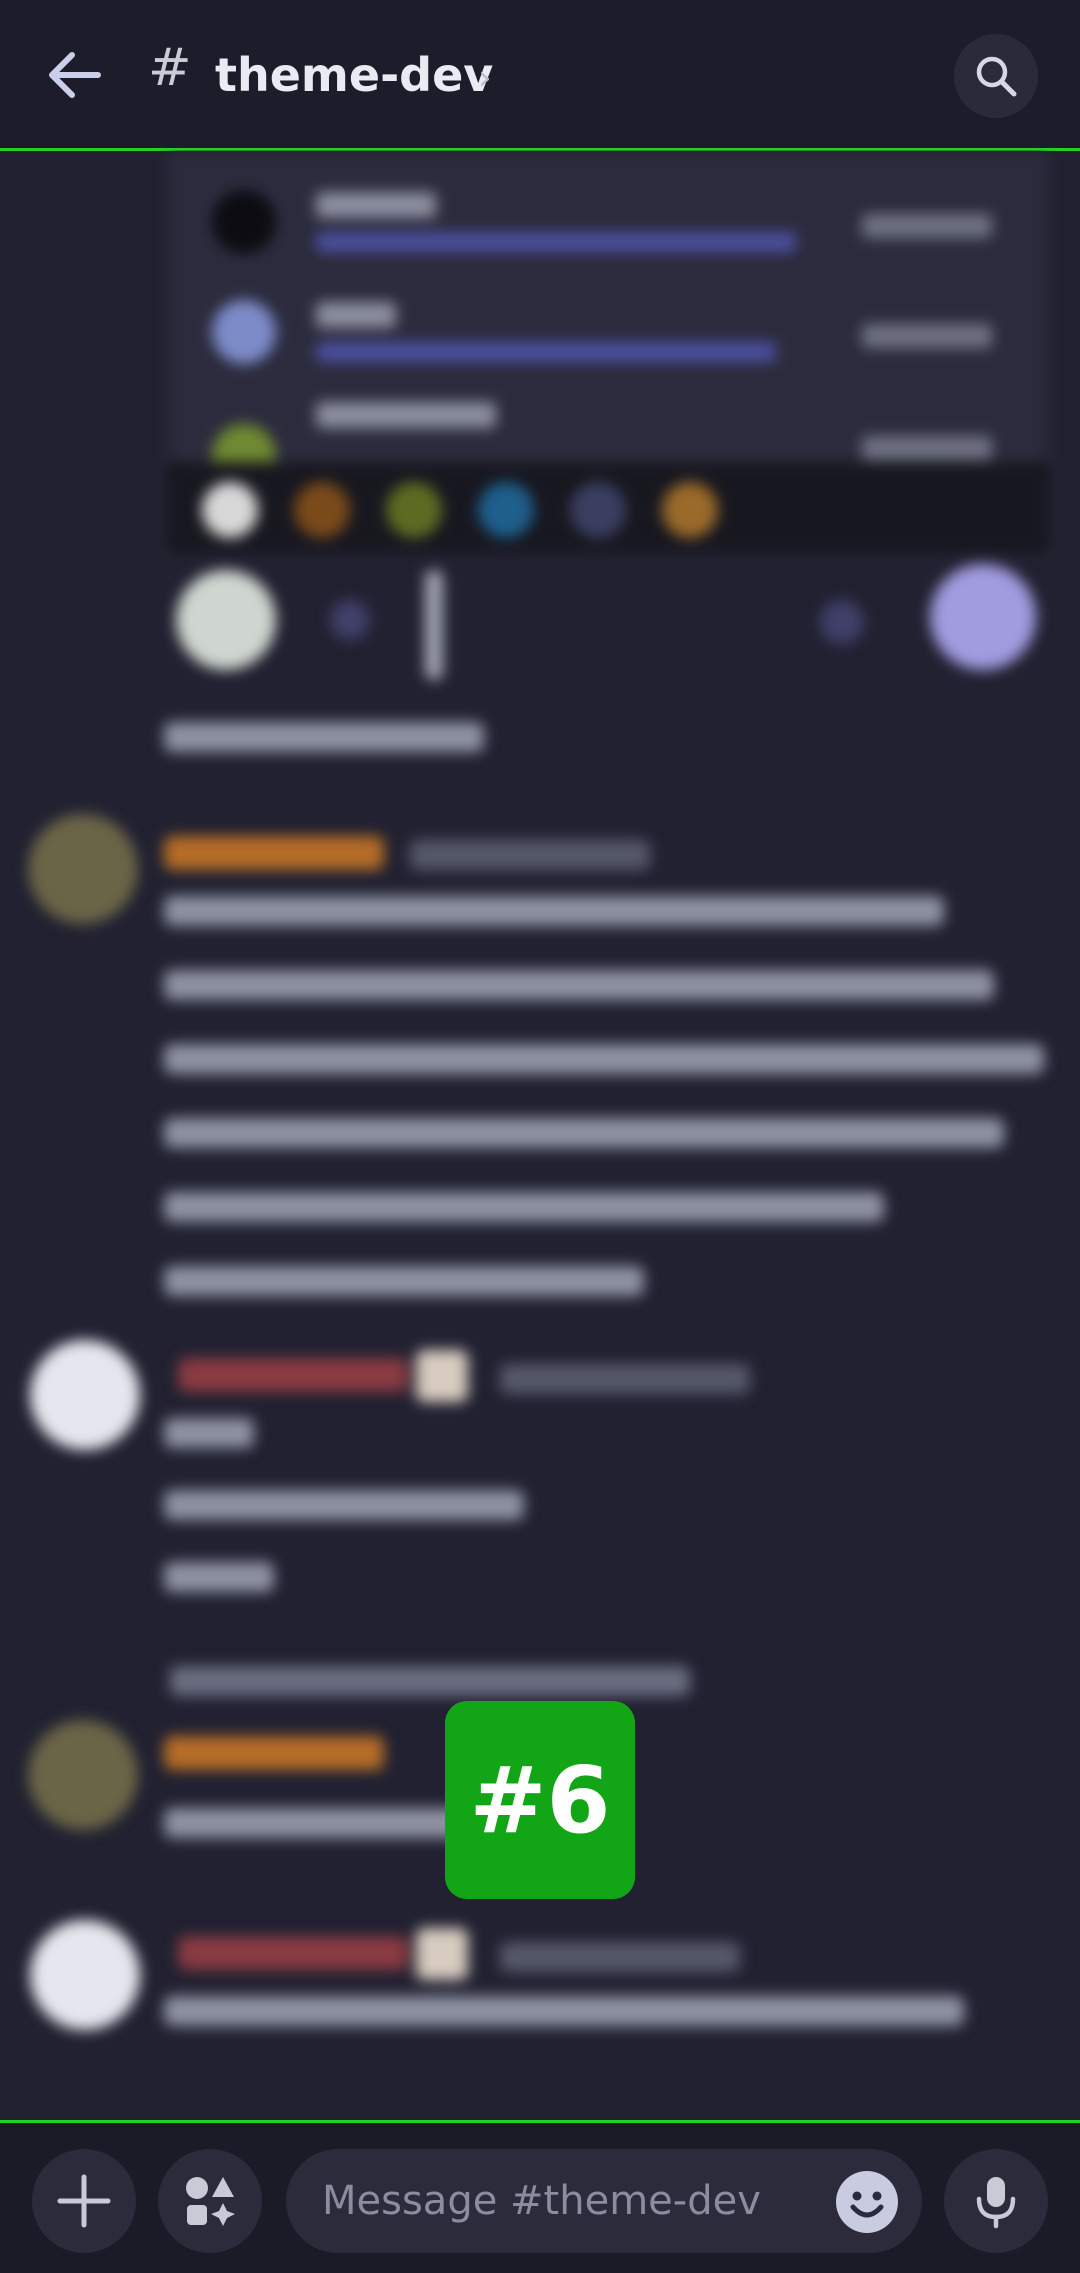 The width and height of the screenshot is (1080, 2273). Describe the element at coordinates (604, 2201) in the screenshot. I see `message-input` at that location.